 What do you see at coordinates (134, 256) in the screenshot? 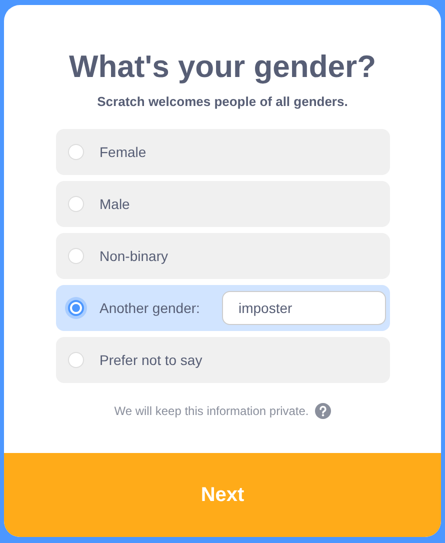
I see `option-label: Non-binary` at bounding box center [134, 256].